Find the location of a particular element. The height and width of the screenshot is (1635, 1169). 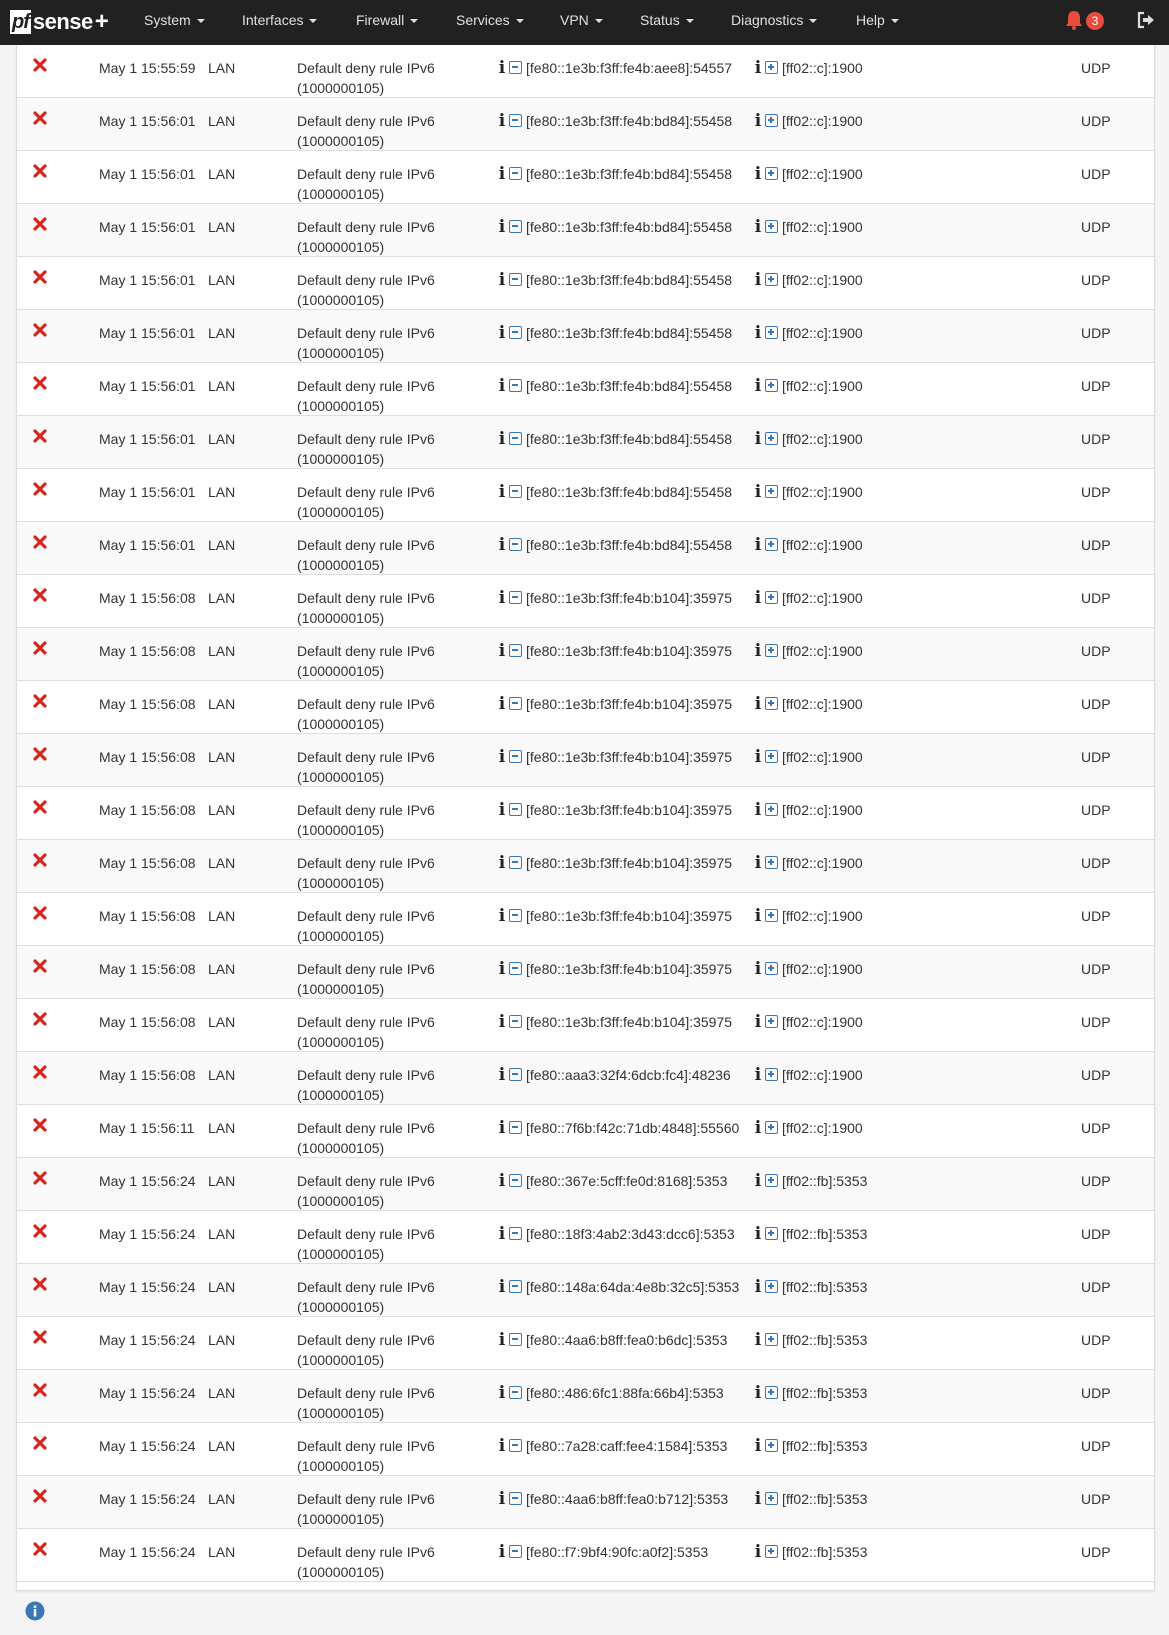

menu-vpn: VPN is located at coordinates (581, 22).